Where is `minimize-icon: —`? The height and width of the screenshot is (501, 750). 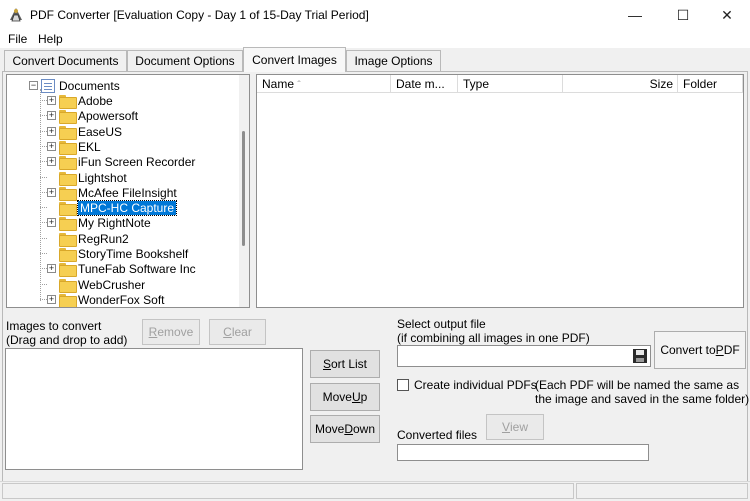
minimize-icon: — is located at coordinates (635, 15).